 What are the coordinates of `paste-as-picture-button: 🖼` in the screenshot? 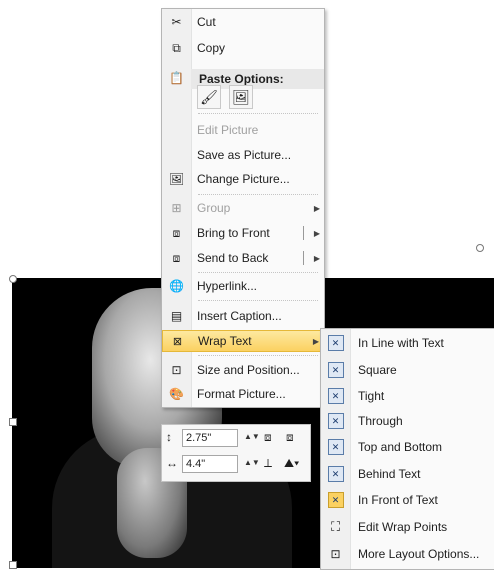 It's located at (241, 97).